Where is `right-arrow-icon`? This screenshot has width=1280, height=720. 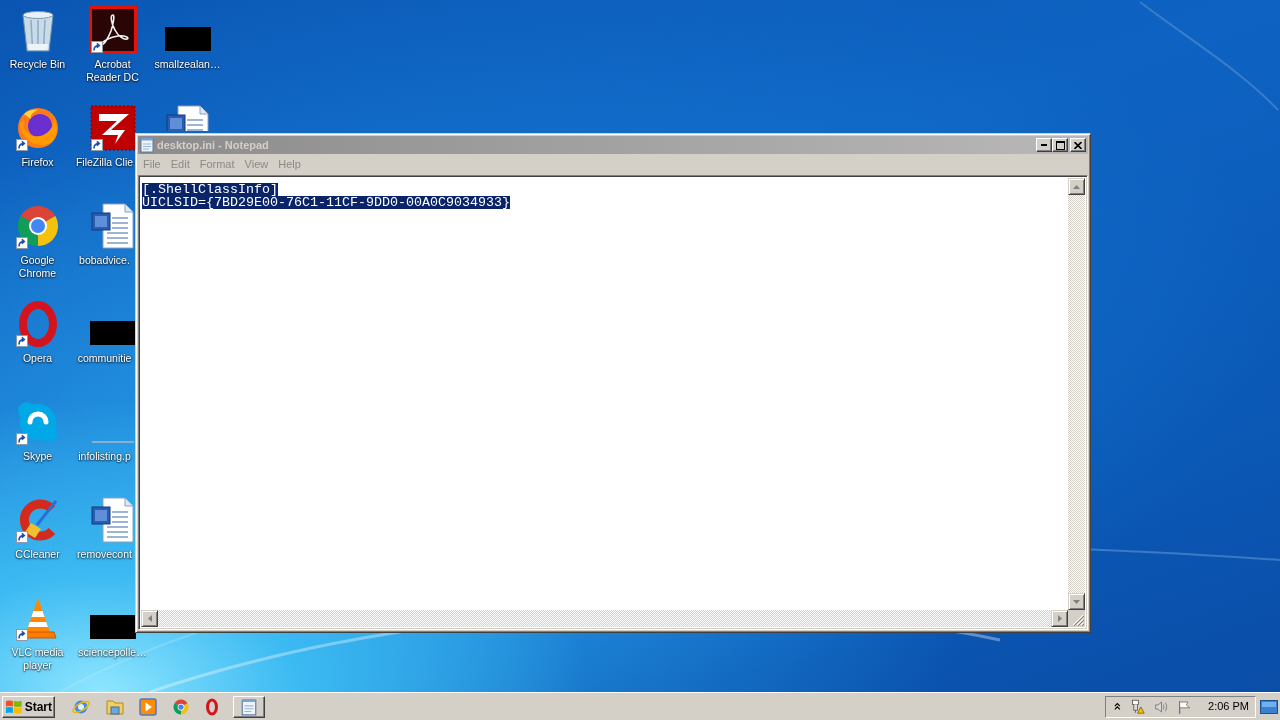 right-arrow-icon is located at coordinates (1059, 618).